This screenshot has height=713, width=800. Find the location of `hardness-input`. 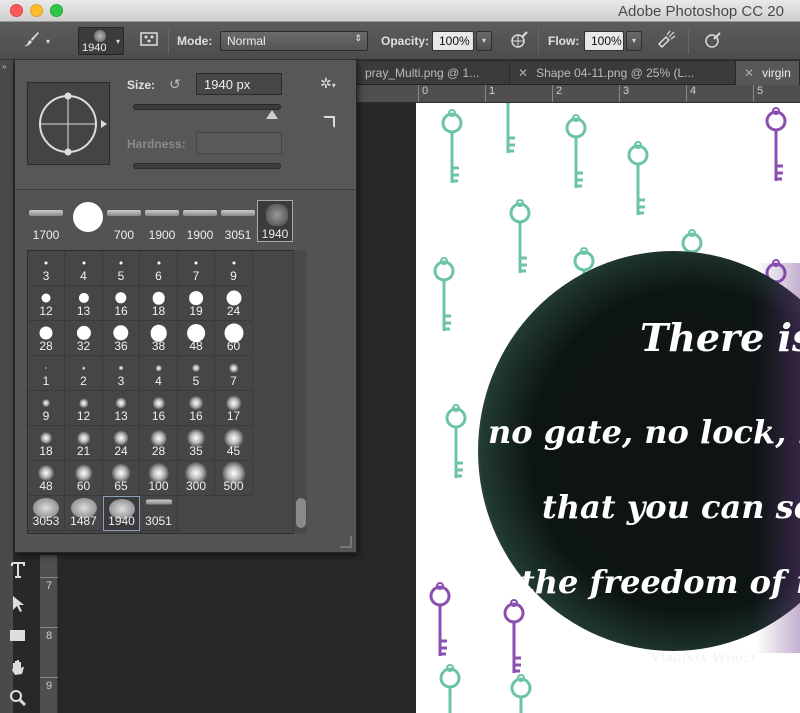

hardness-input is located at coordinates (239, 143).